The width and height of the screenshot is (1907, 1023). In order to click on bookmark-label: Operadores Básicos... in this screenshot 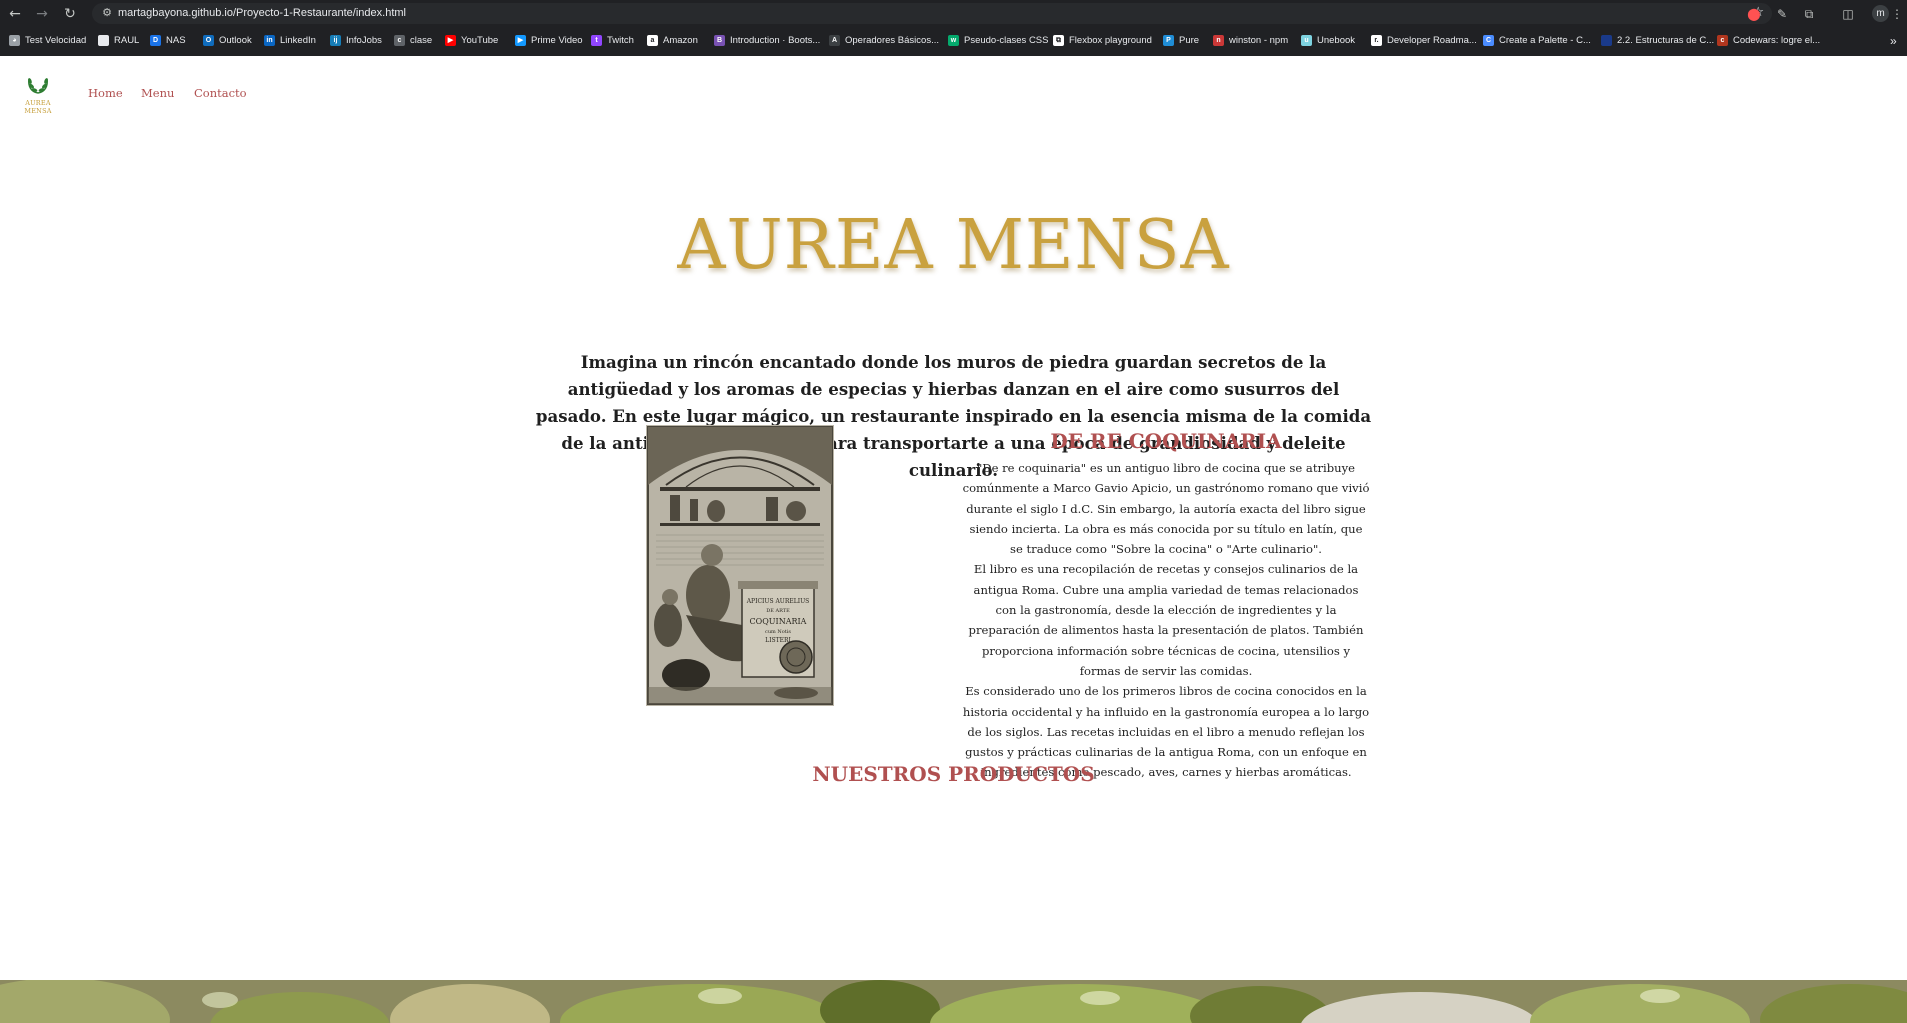, I will do `click(892, 40)`.